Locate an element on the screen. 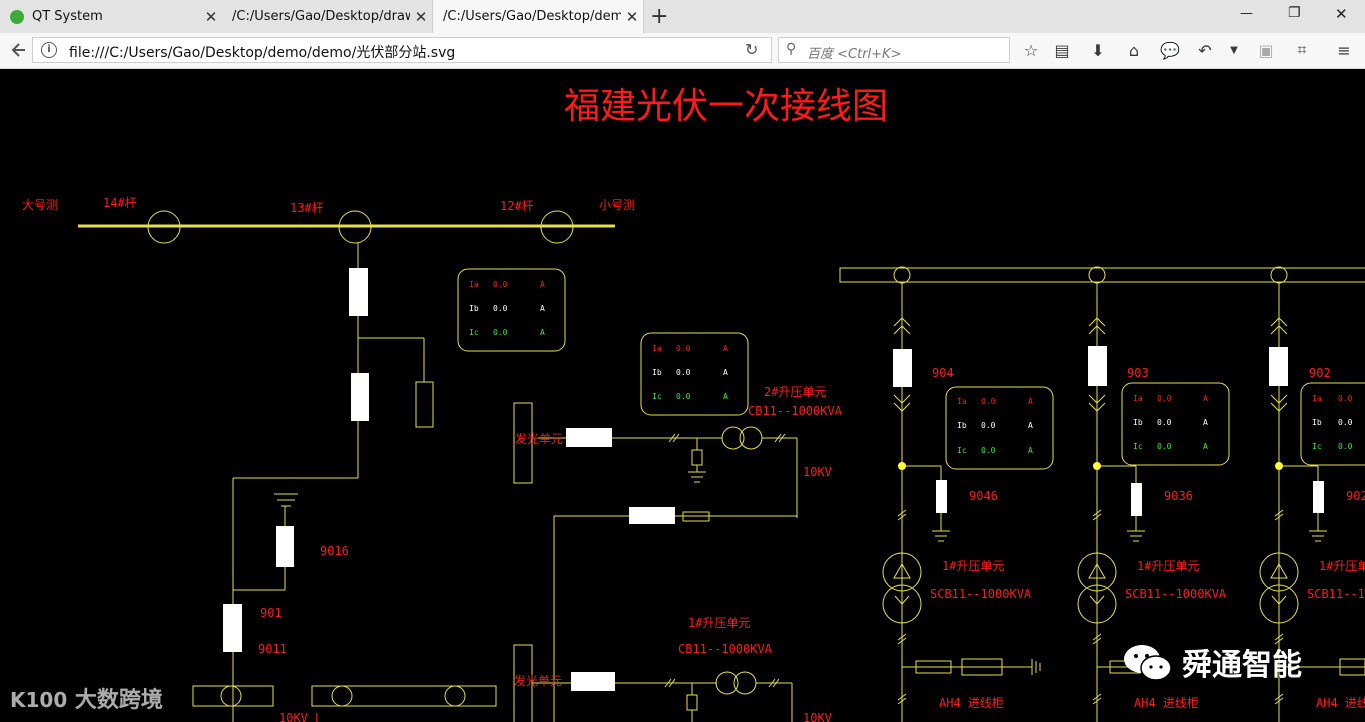  qt-favicon-icon is located at coordinates (17, 16).